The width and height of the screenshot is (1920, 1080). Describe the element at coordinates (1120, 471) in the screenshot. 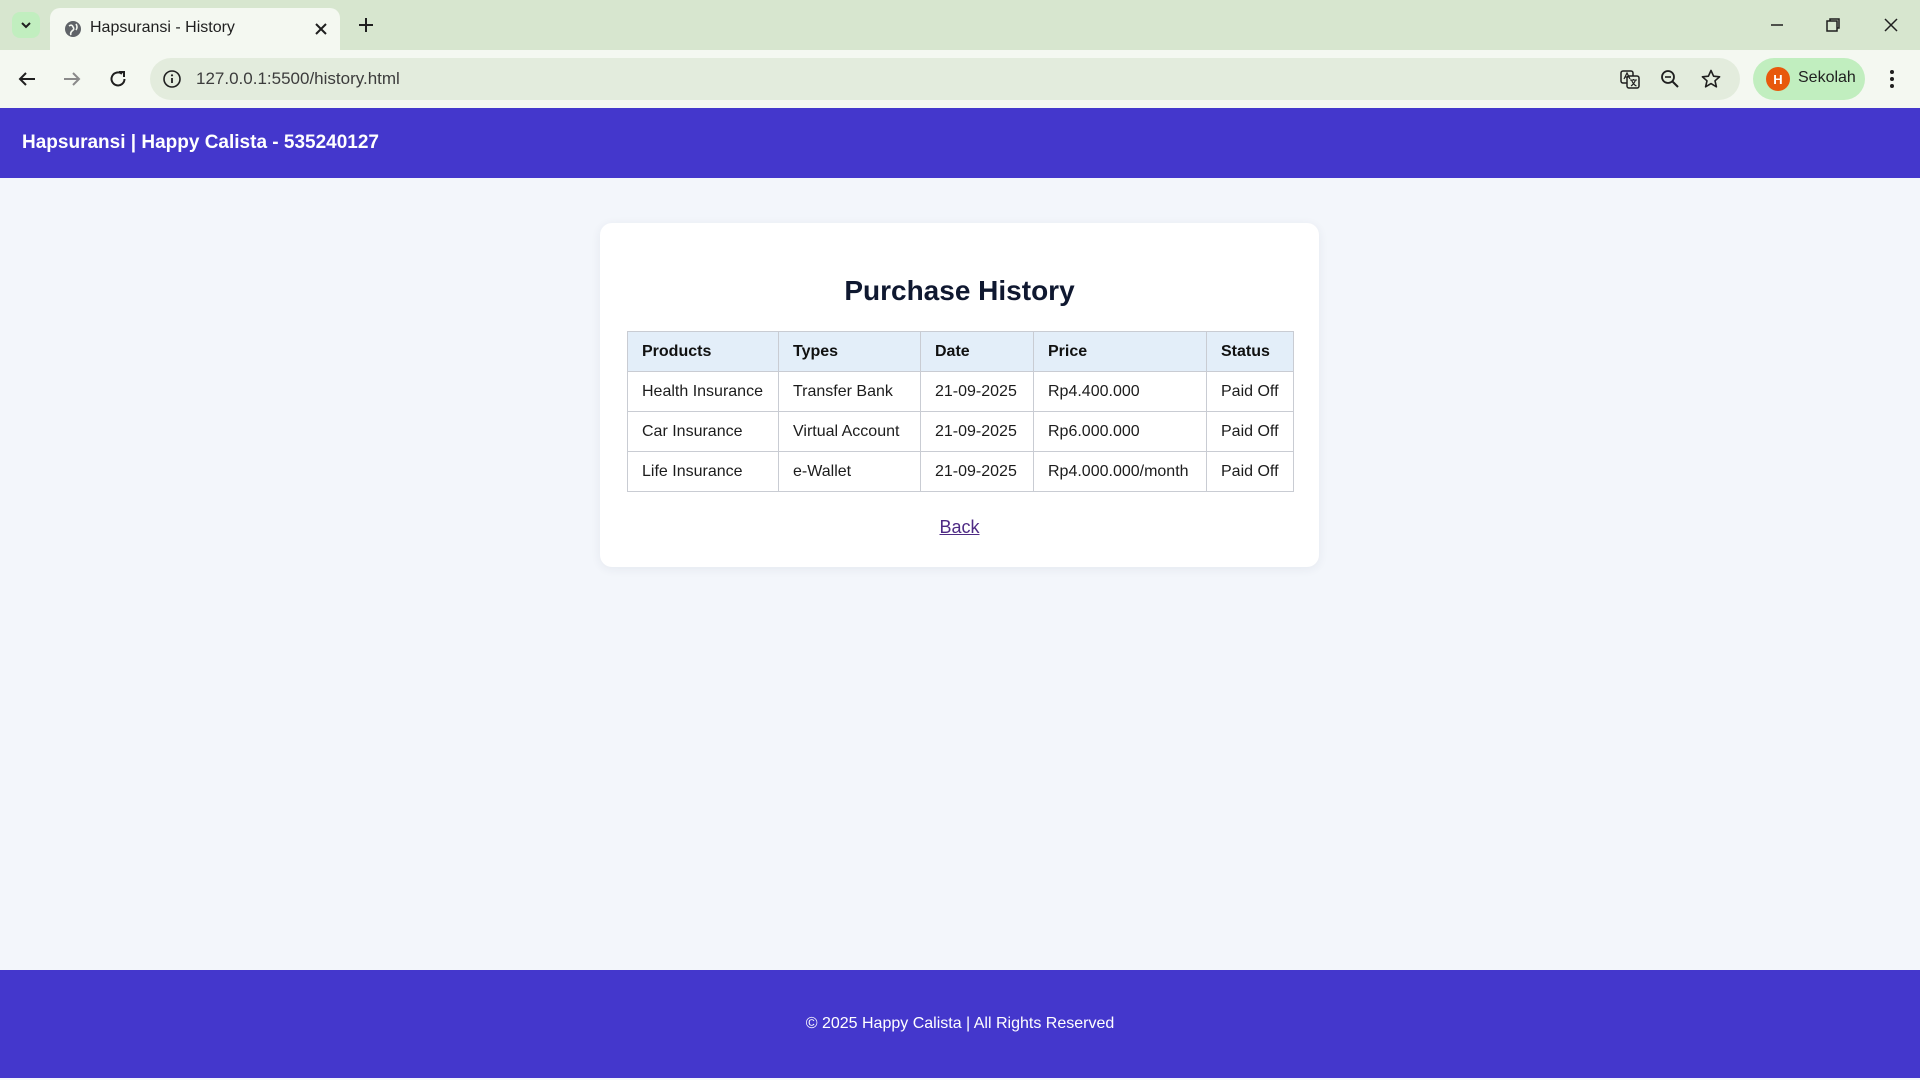

I see `cell-price: Rp4.000.000/month` at that location.